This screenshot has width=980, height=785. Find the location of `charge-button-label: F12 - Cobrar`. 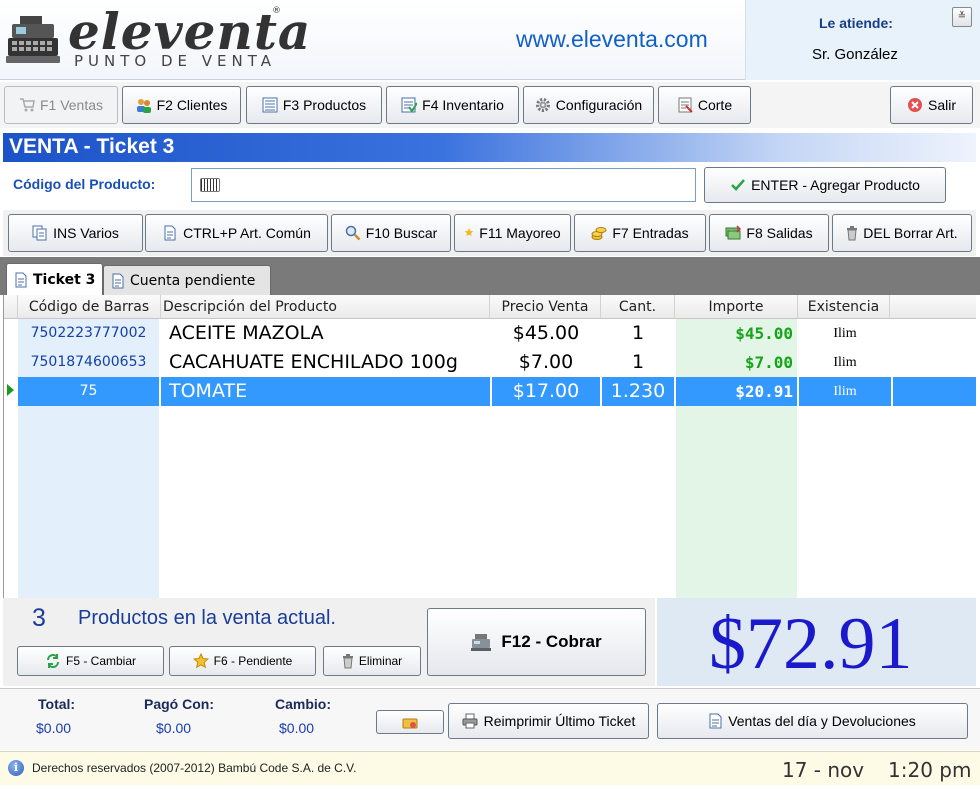

charge-button-label: F12 - Cobrar is located at coordinates (551, 641).